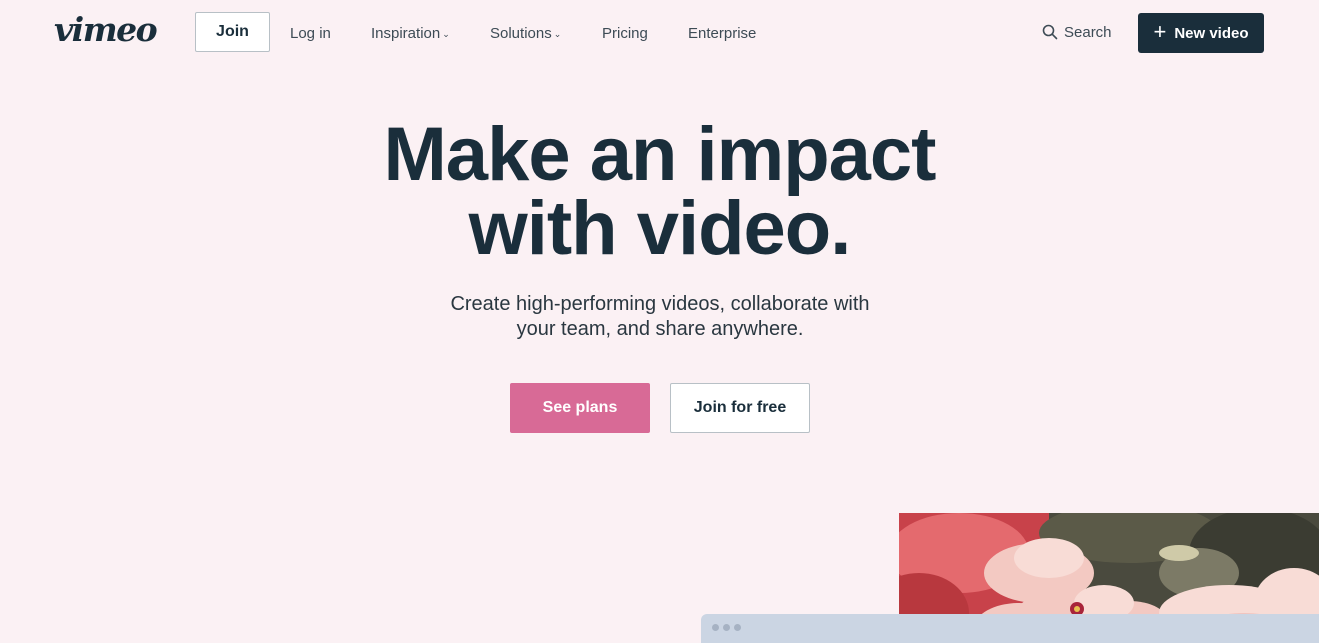 This screenshot has width=1319, height=643. Describe the element at coordinates (110, 30) in the screenshot. I see `vimeo-logo: vimeo` at that location.